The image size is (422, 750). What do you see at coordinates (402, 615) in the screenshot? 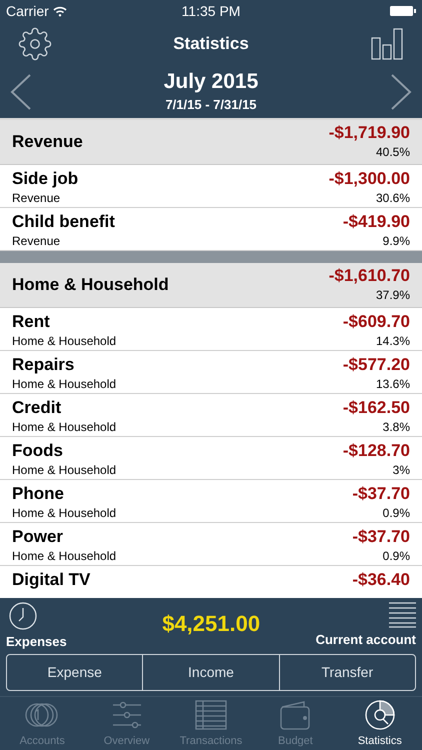
I see `menu-icon` at bounding box center [402, 615].